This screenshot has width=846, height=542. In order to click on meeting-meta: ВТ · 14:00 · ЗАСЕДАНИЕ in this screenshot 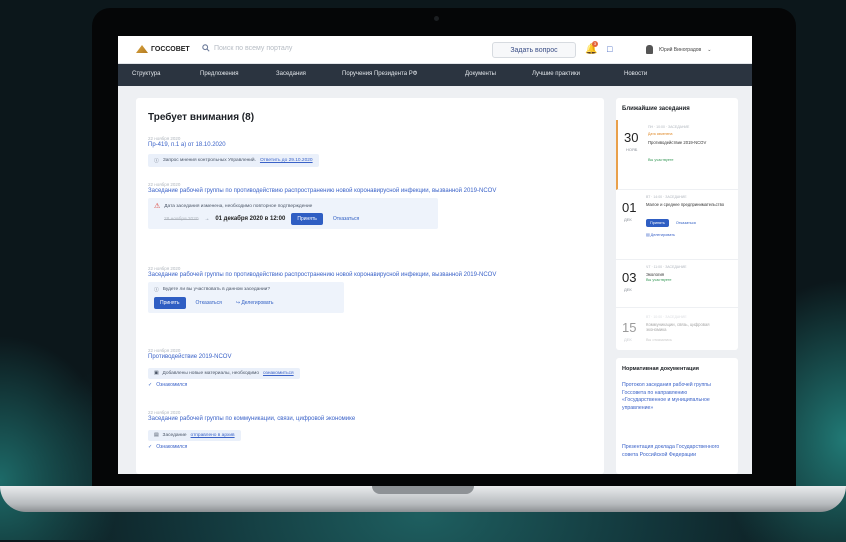, I will do `click(666, 197)`.